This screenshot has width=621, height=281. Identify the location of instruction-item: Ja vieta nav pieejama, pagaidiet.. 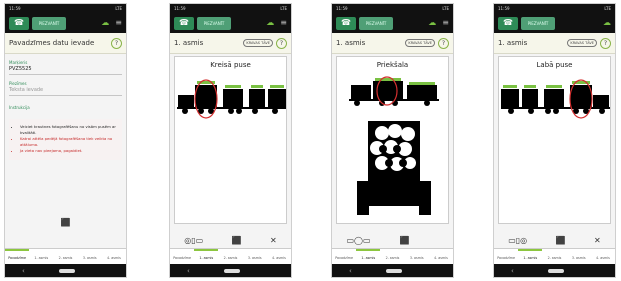
(69, 151).